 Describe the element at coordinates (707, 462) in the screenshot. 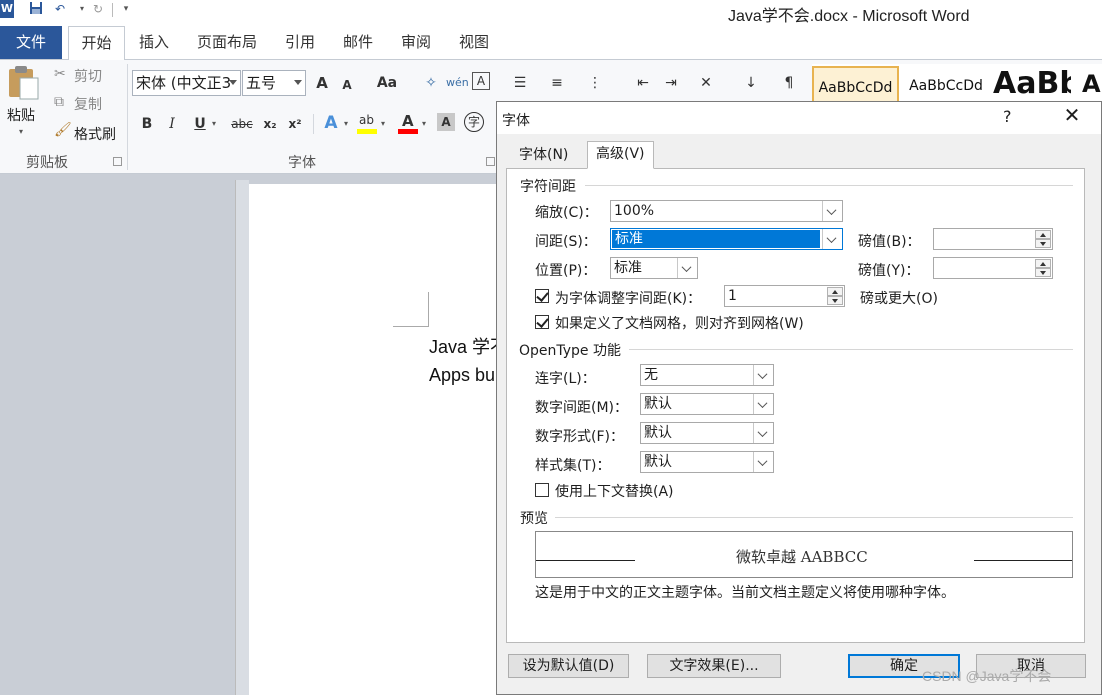

I see `stylistic-sets-combo: 默认` at that location.